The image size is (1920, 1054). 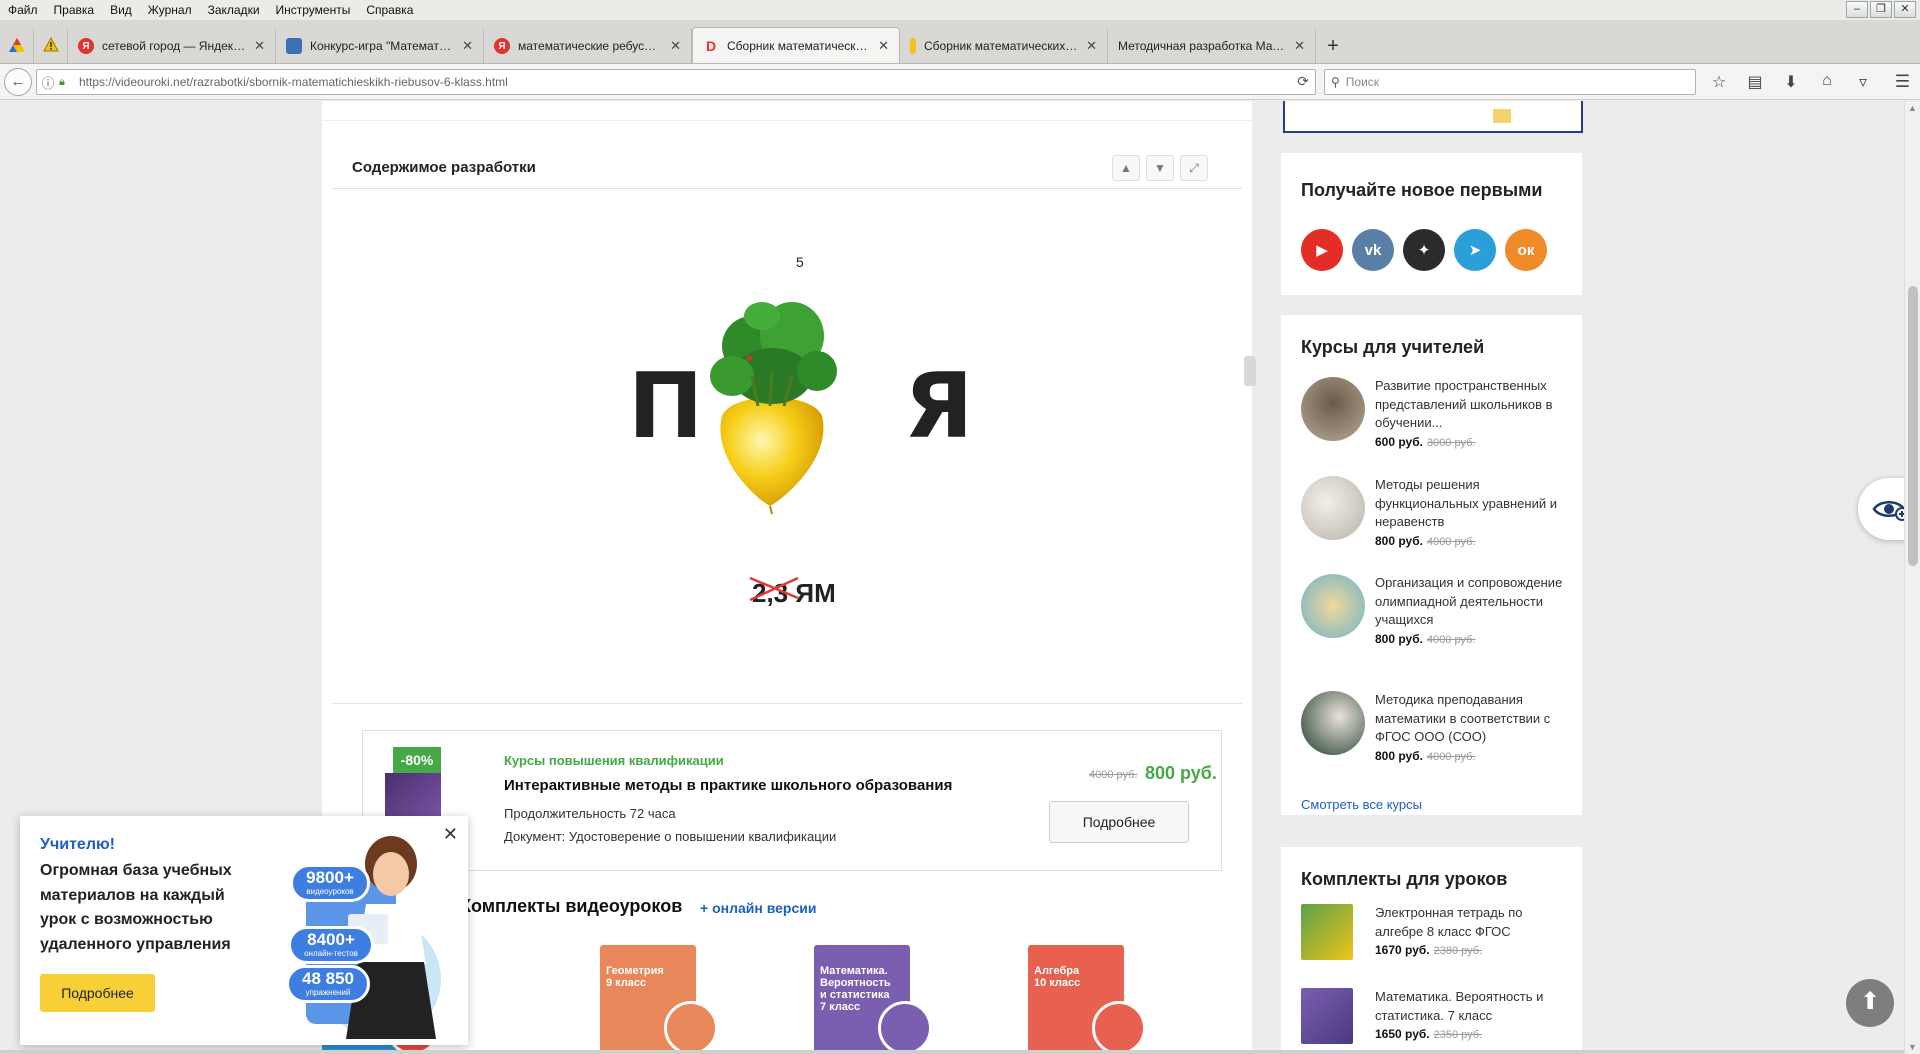 What do you see at coordinates (172, 46) in the screenshot?
I see `tab-1: Я сетевой город — Яндекс: н... ✕` at bounding box center [172, 46].